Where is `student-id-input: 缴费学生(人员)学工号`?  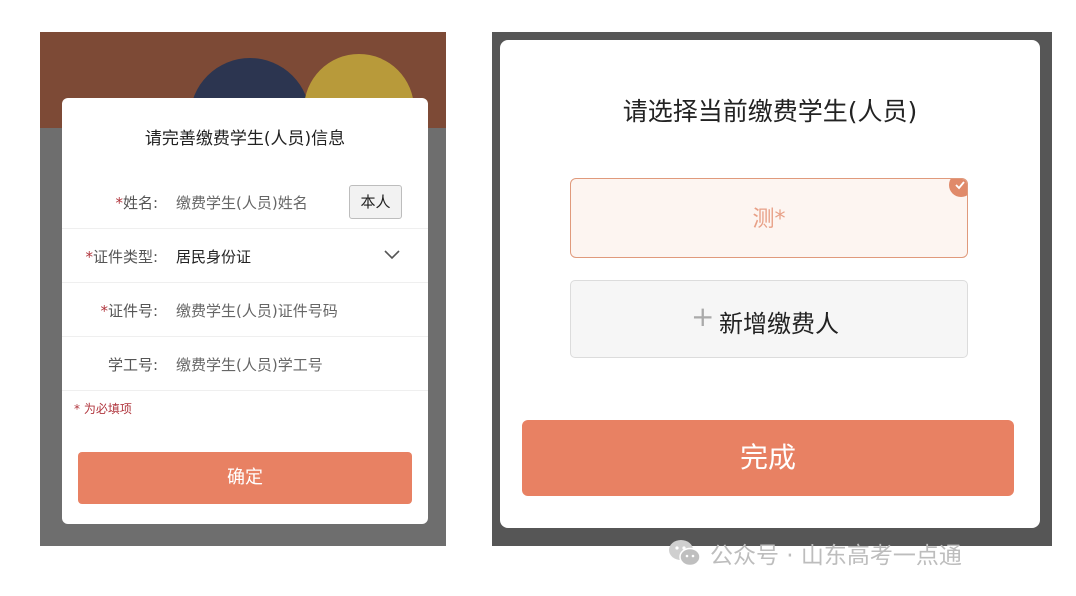
student-id-input: 缴费学生(人员)学工号 is located at coordinates (249, 364).